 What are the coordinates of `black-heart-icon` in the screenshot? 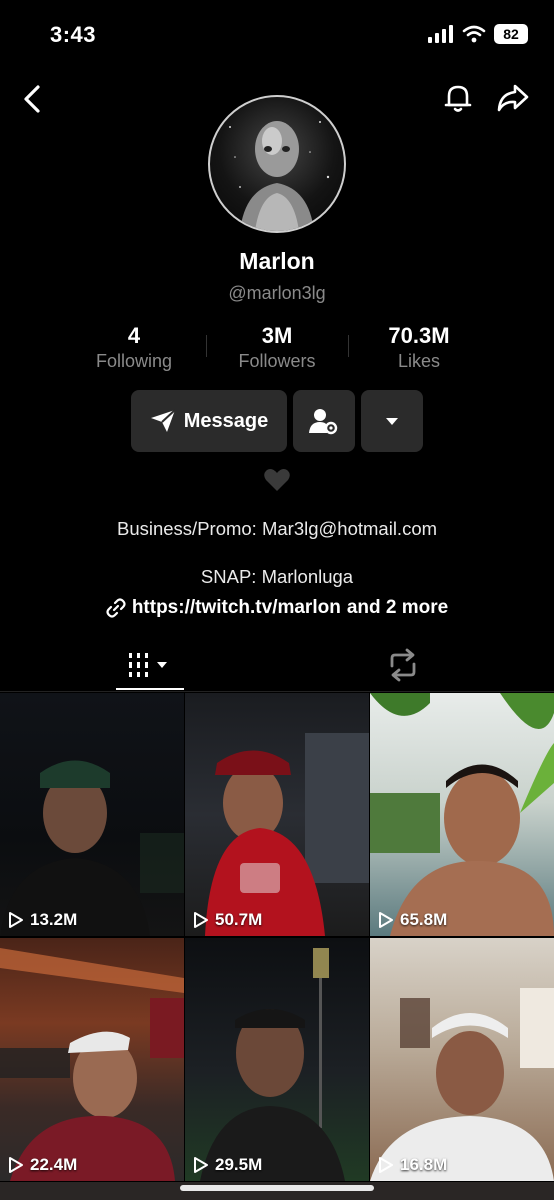 It's located at (277, 480).